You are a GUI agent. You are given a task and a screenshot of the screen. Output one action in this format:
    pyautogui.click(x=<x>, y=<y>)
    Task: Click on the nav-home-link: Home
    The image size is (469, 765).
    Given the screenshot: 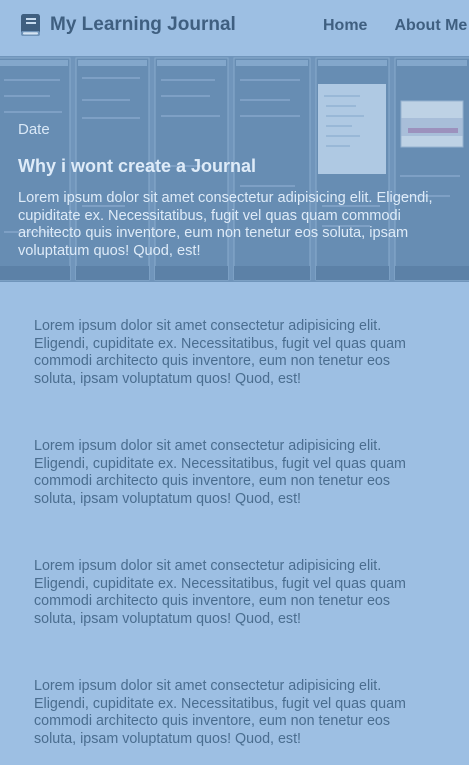 What is the action you would take?
    pyautogui.click(x=345, y=26)
    